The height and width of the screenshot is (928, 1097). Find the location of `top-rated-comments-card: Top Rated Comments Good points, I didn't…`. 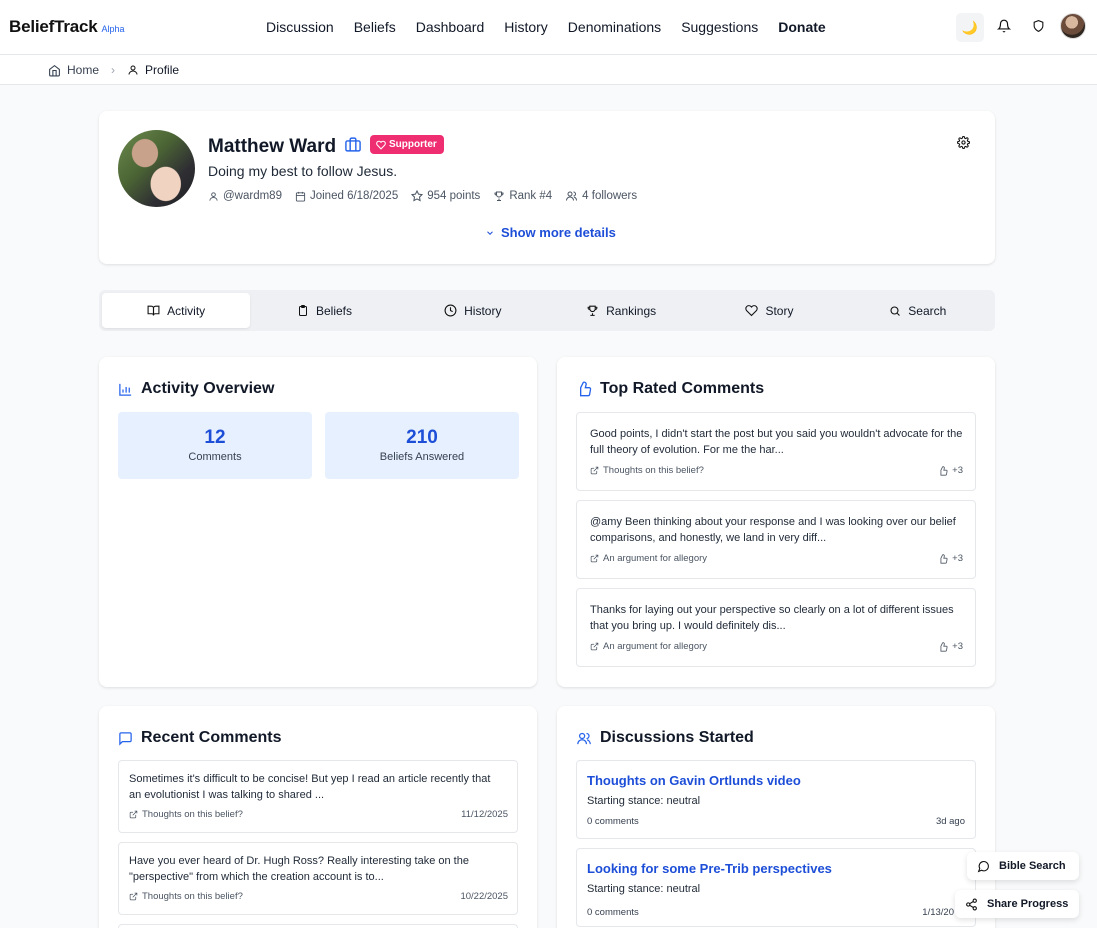

top-rated-comments-card: Top Rated Comments Good points, I didn't… is located at coordinates (776, 522).